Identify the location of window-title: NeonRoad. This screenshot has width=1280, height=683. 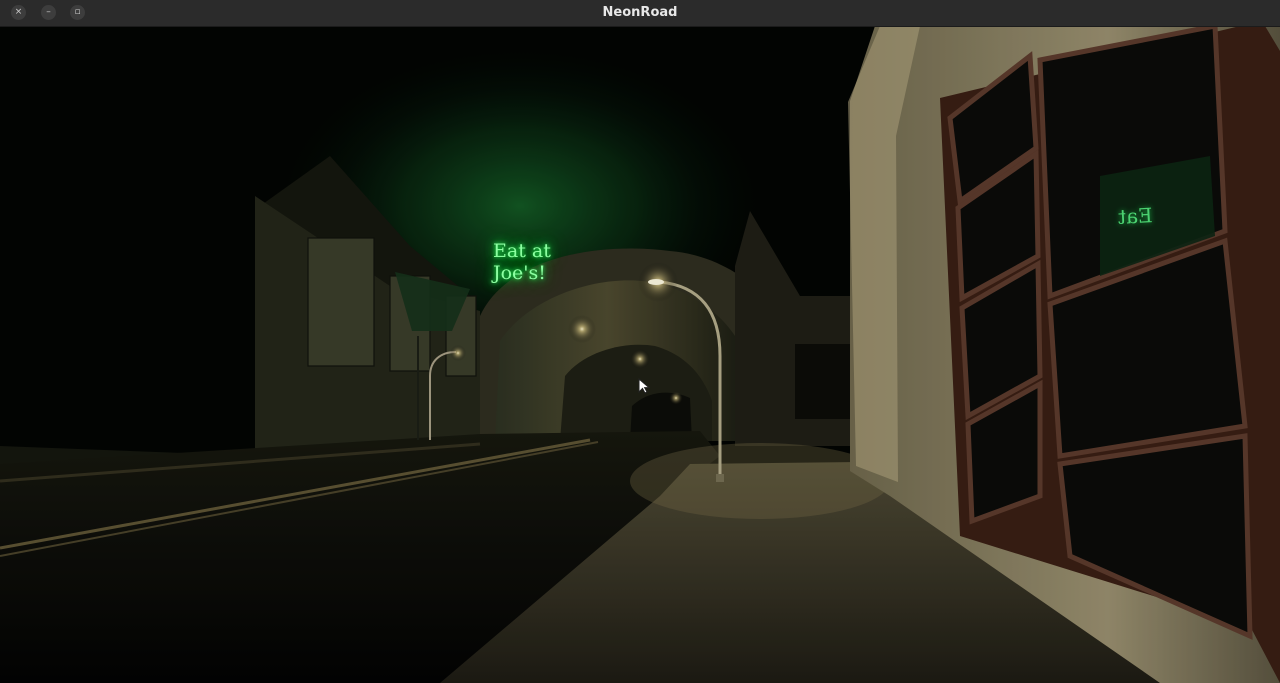
(640, 12).